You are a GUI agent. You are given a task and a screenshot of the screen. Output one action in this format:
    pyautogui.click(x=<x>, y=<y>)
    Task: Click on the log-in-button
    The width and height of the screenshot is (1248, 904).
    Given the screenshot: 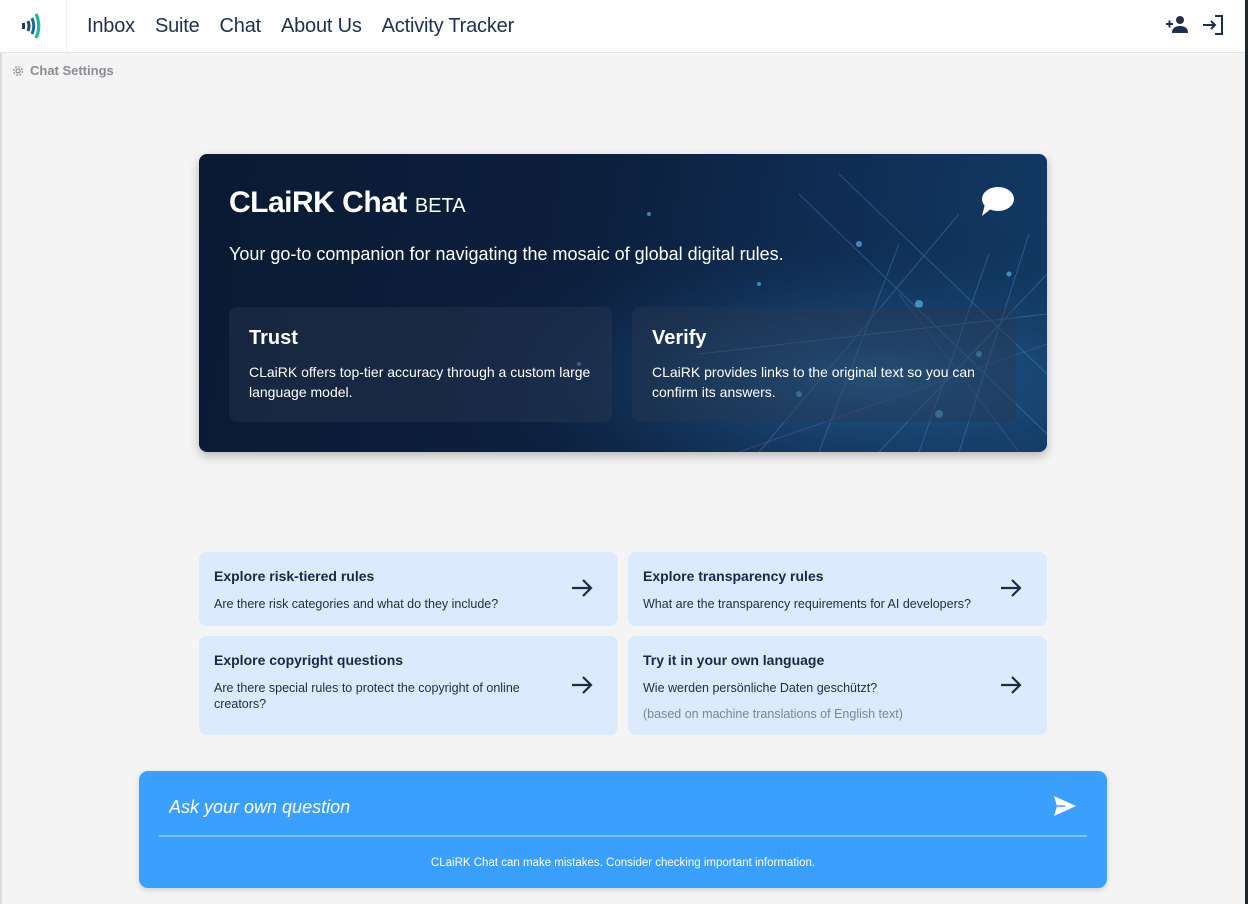 What is the action you would take?
    pyautogui.click(x=1213, y=25)
    